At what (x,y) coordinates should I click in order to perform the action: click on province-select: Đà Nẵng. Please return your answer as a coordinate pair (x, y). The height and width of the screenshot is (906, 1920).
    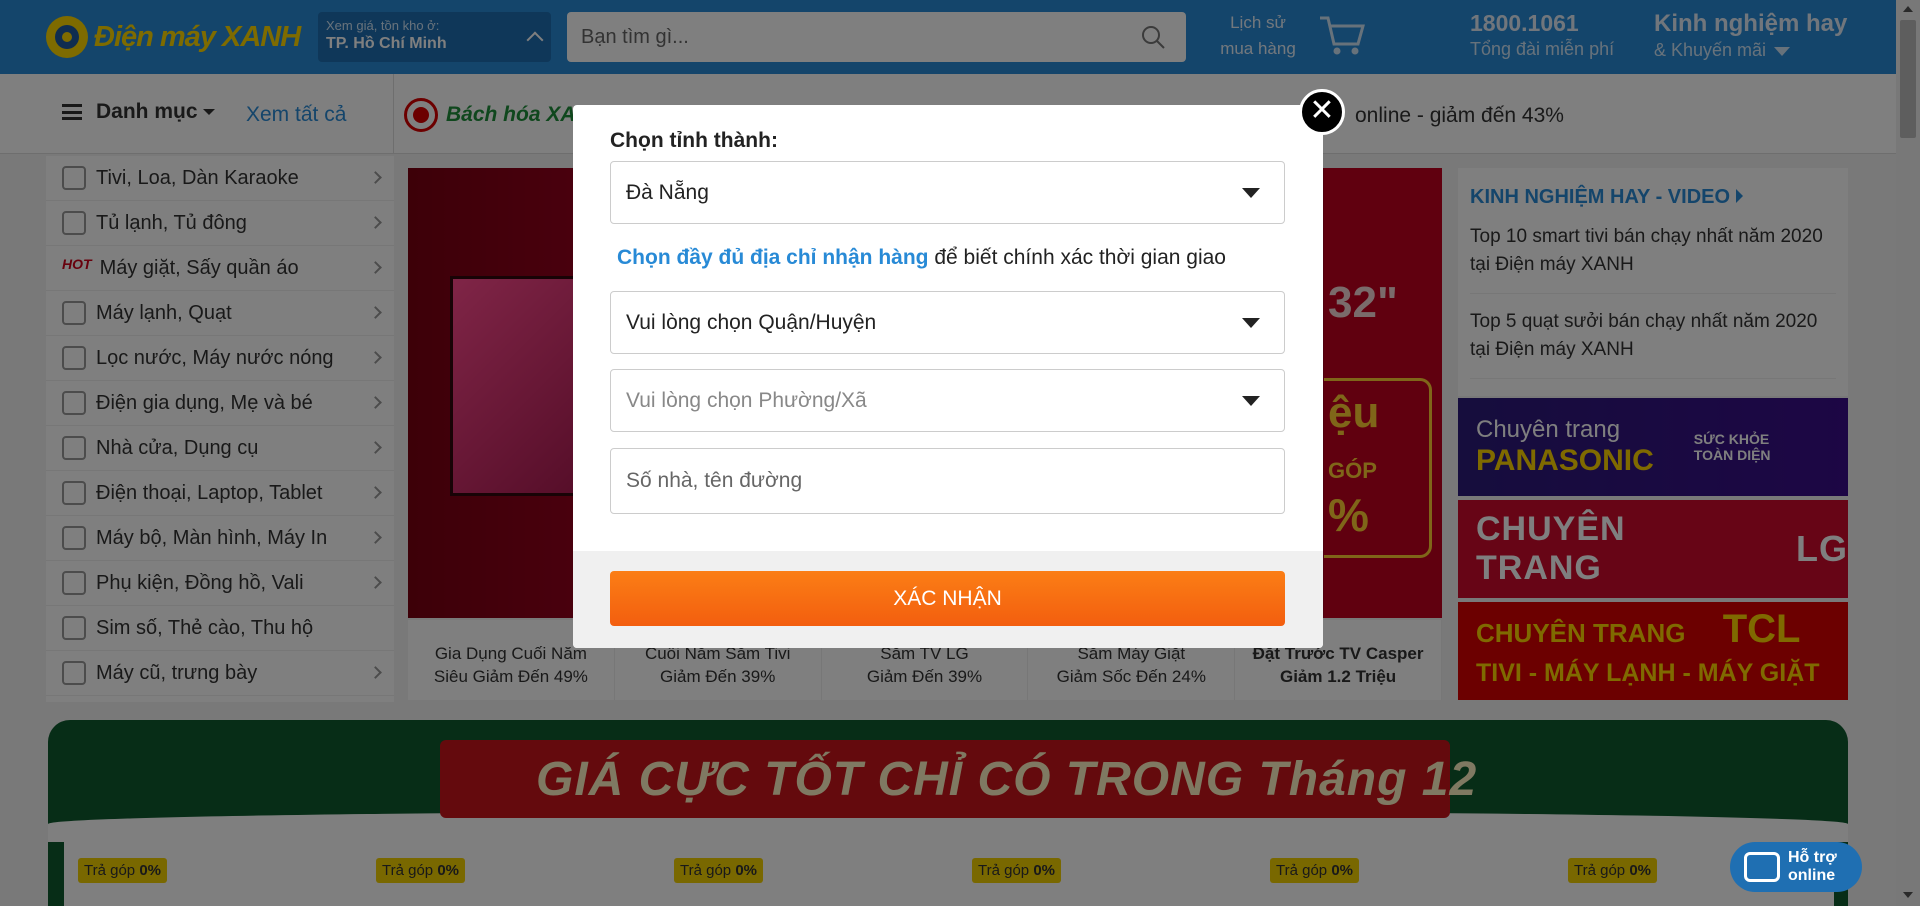
    Looking at the image, I should click on (947, 192).